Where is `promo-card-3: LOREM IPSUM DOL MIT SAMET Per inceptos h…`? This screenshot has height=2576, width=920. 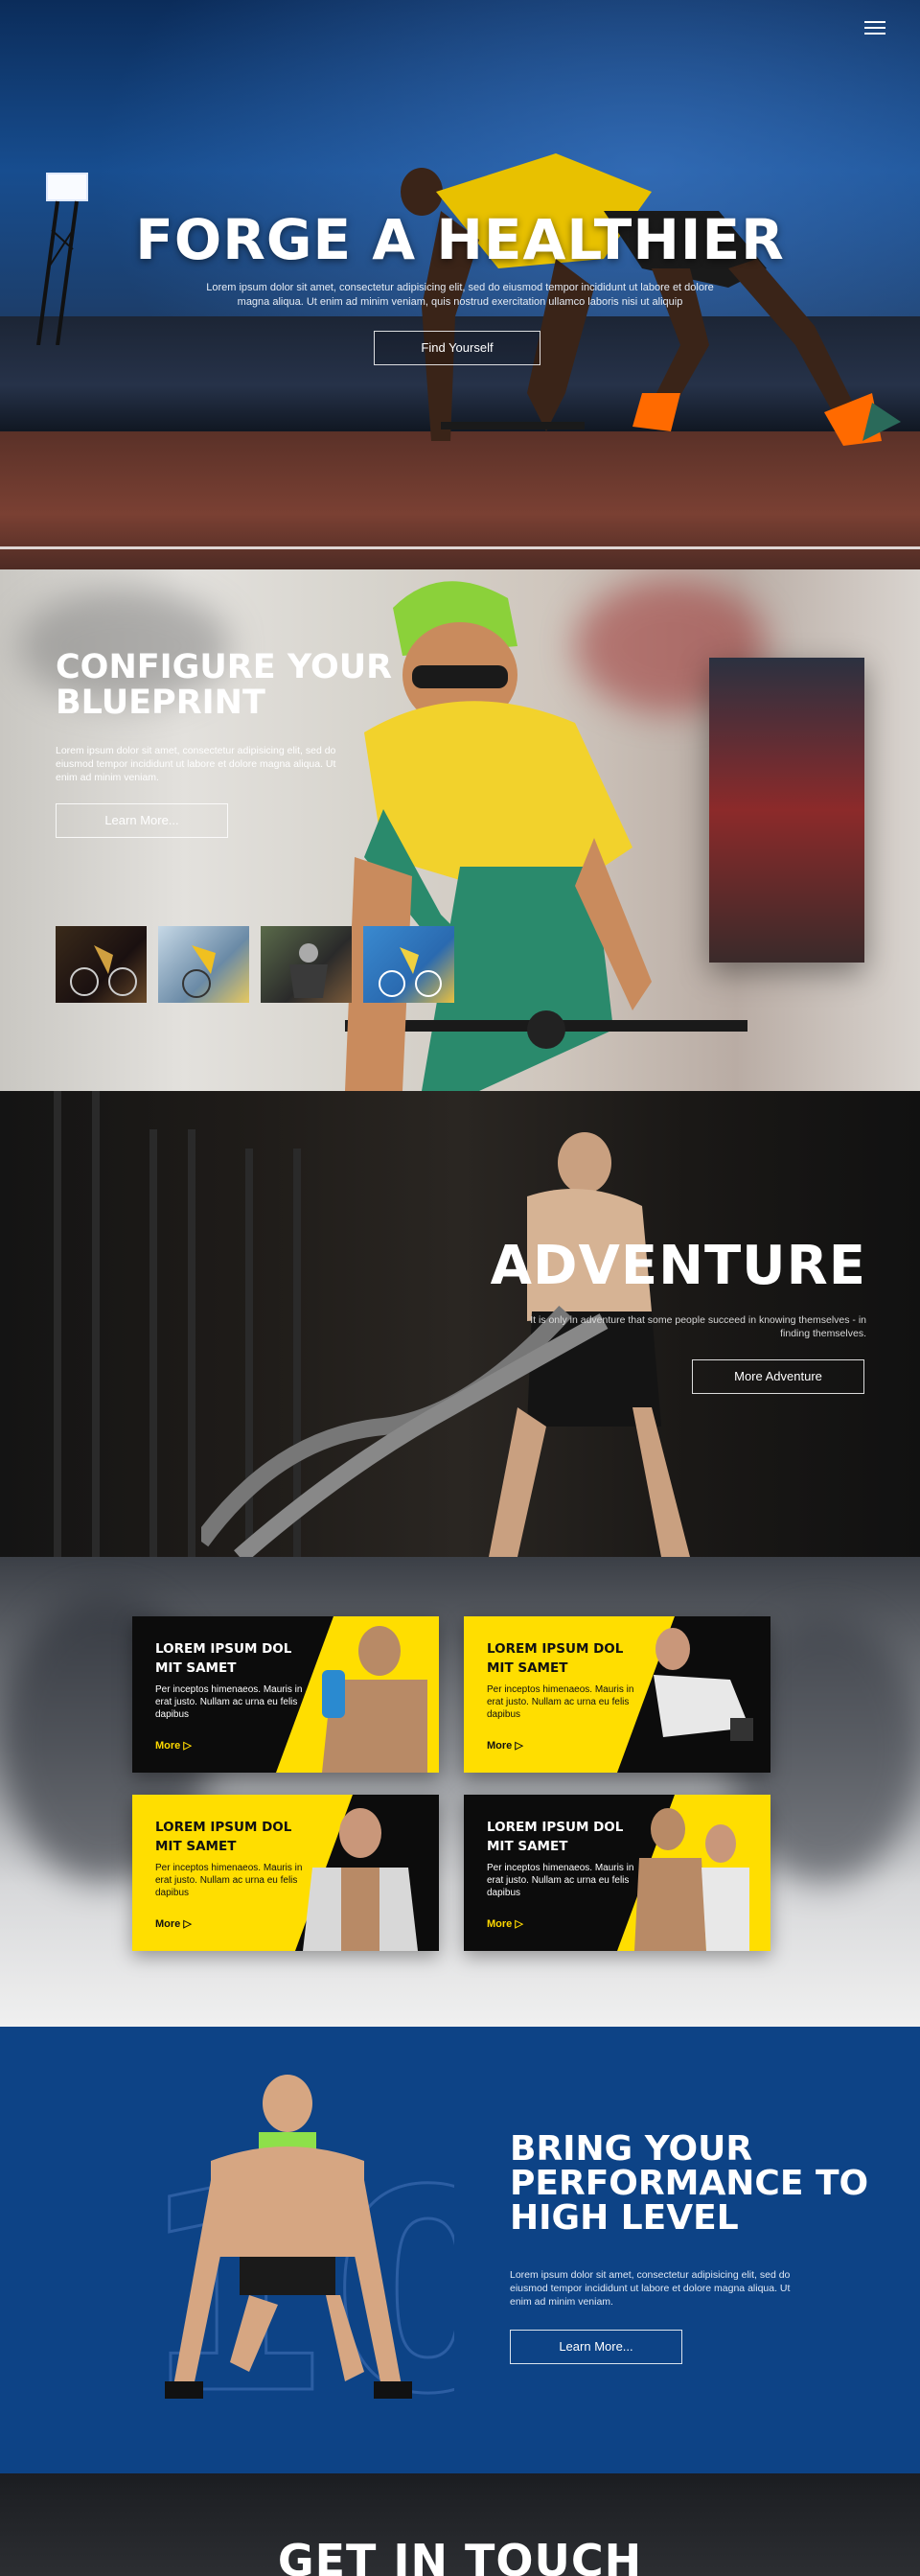
promo-card-3: LOREM IPSUM DOL MIT SAMET Per inceptos h… is located at coordinates (285, 1873).